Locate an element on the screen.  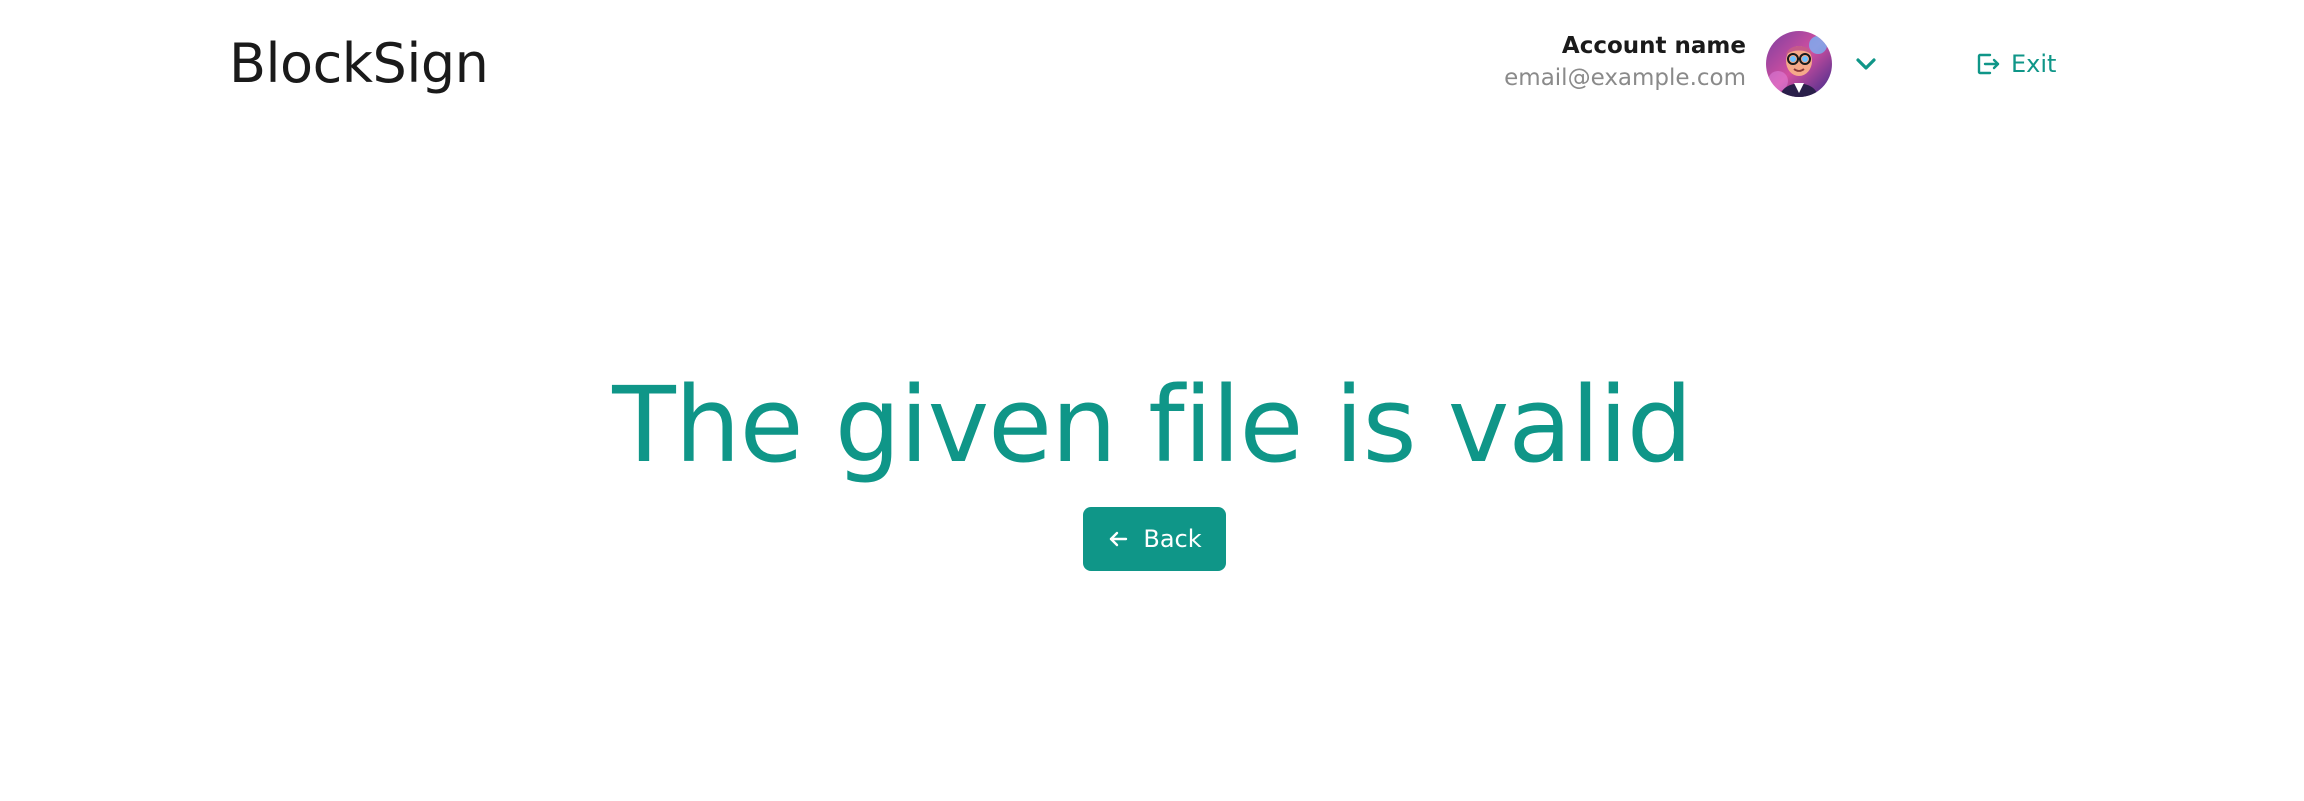
account-email: email@example.com is located at coordinates (1625, 78).